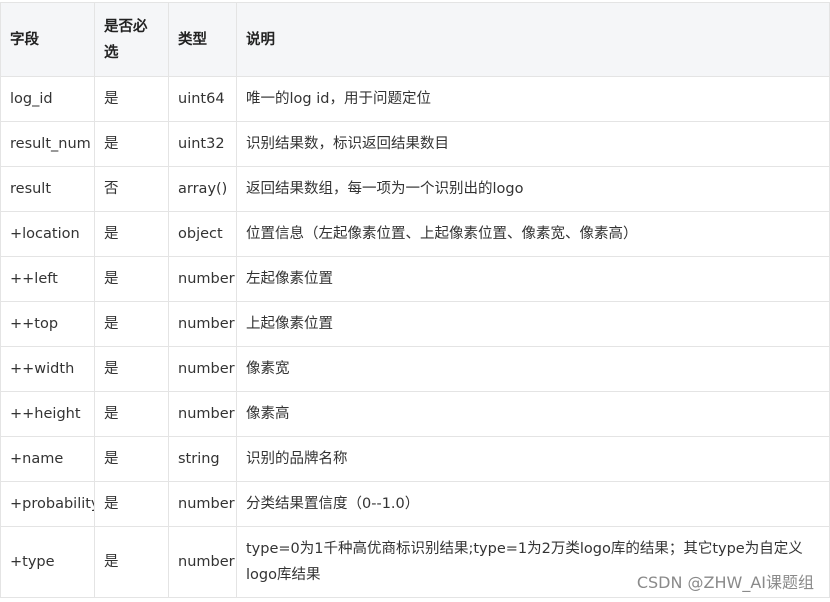 This screenshot has width=830, height=602. Describe the element at coordinates (202, 189) in the screenshot. I see `type-cell: array()` at that location.